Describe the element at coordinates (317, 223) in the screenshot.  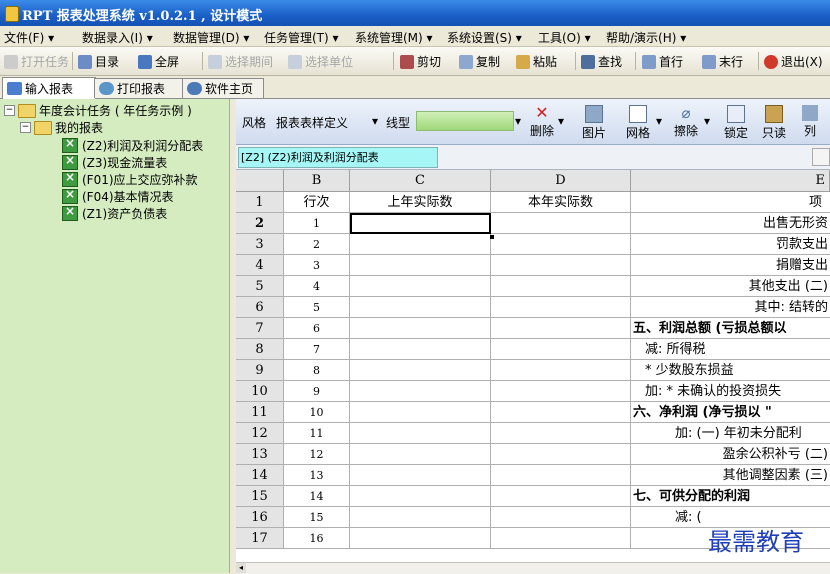
I see `row-number-cell: 1` at that location.